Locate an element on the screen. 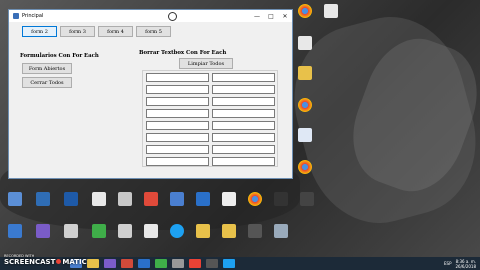 Image resolution: width=480 pixels, height=270 pixels. form5-button: form 5 is located at coordinates (153, 31).